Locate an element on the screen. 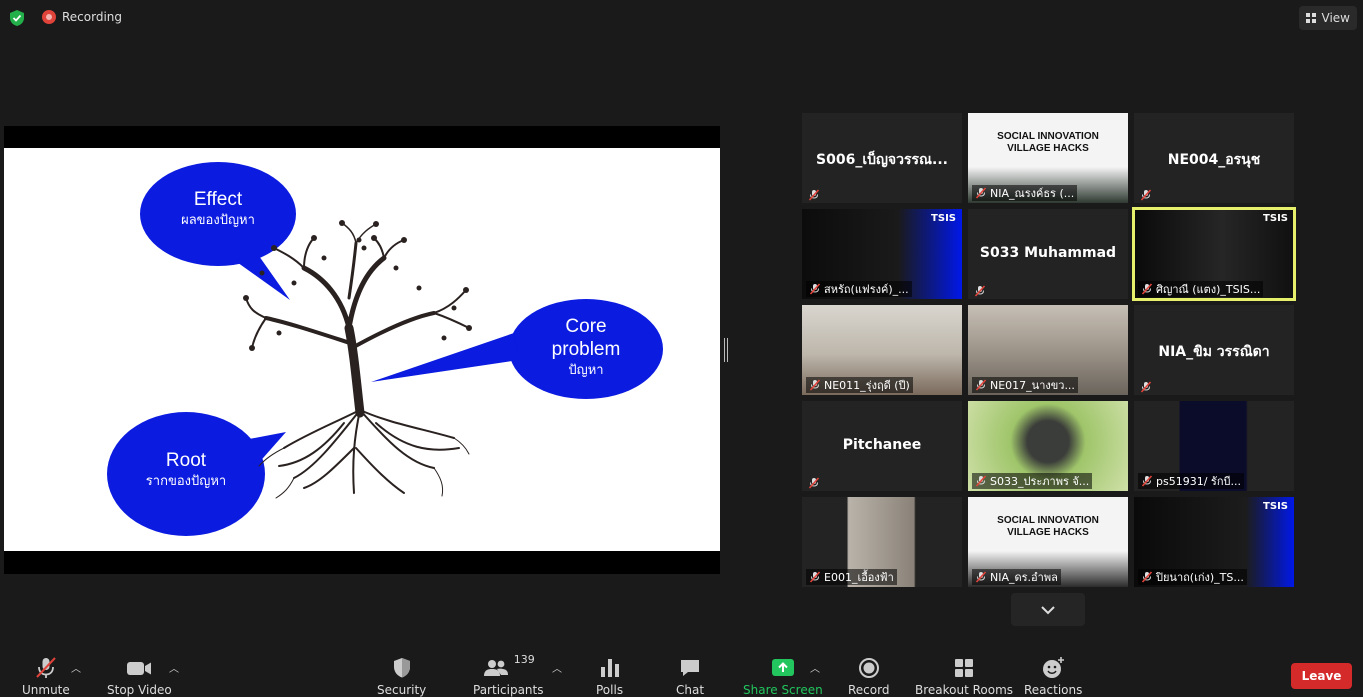 Image resolution: width=1363 pixels, height=697 pixels. security-button: Security is located at coordinates (401, 676).